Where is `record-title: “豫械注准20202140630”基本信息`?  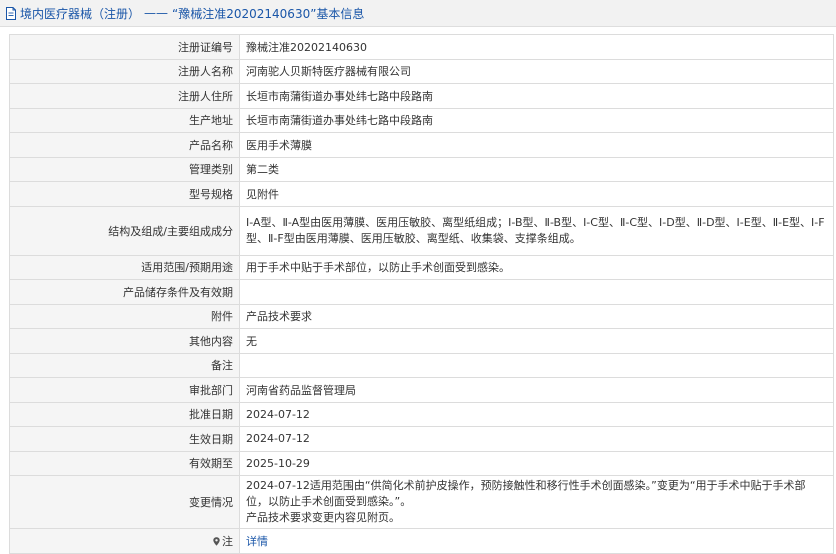
record-title: “豫械注准20202140630”基本信息 is located at coordinates (268, 13).